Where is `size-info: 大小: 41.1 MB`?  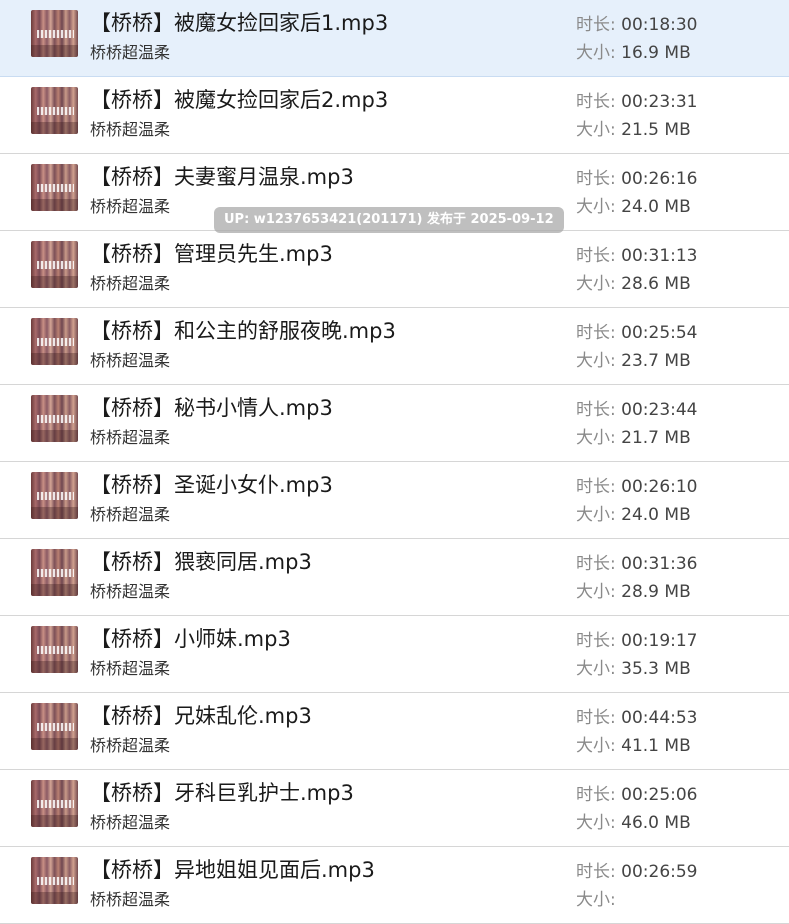 size-info: 大小: 41.1 MB is located at coordinates (633, 746).